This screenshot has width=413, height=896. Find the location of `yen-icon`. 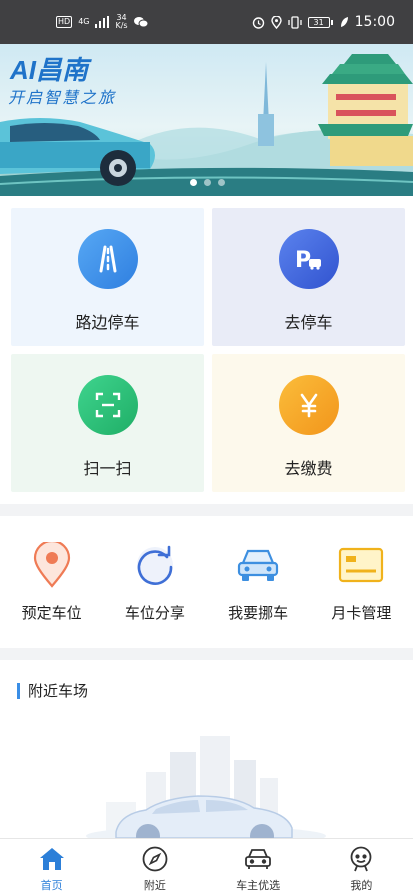

yen-icon is located at coordinates (308, 405).